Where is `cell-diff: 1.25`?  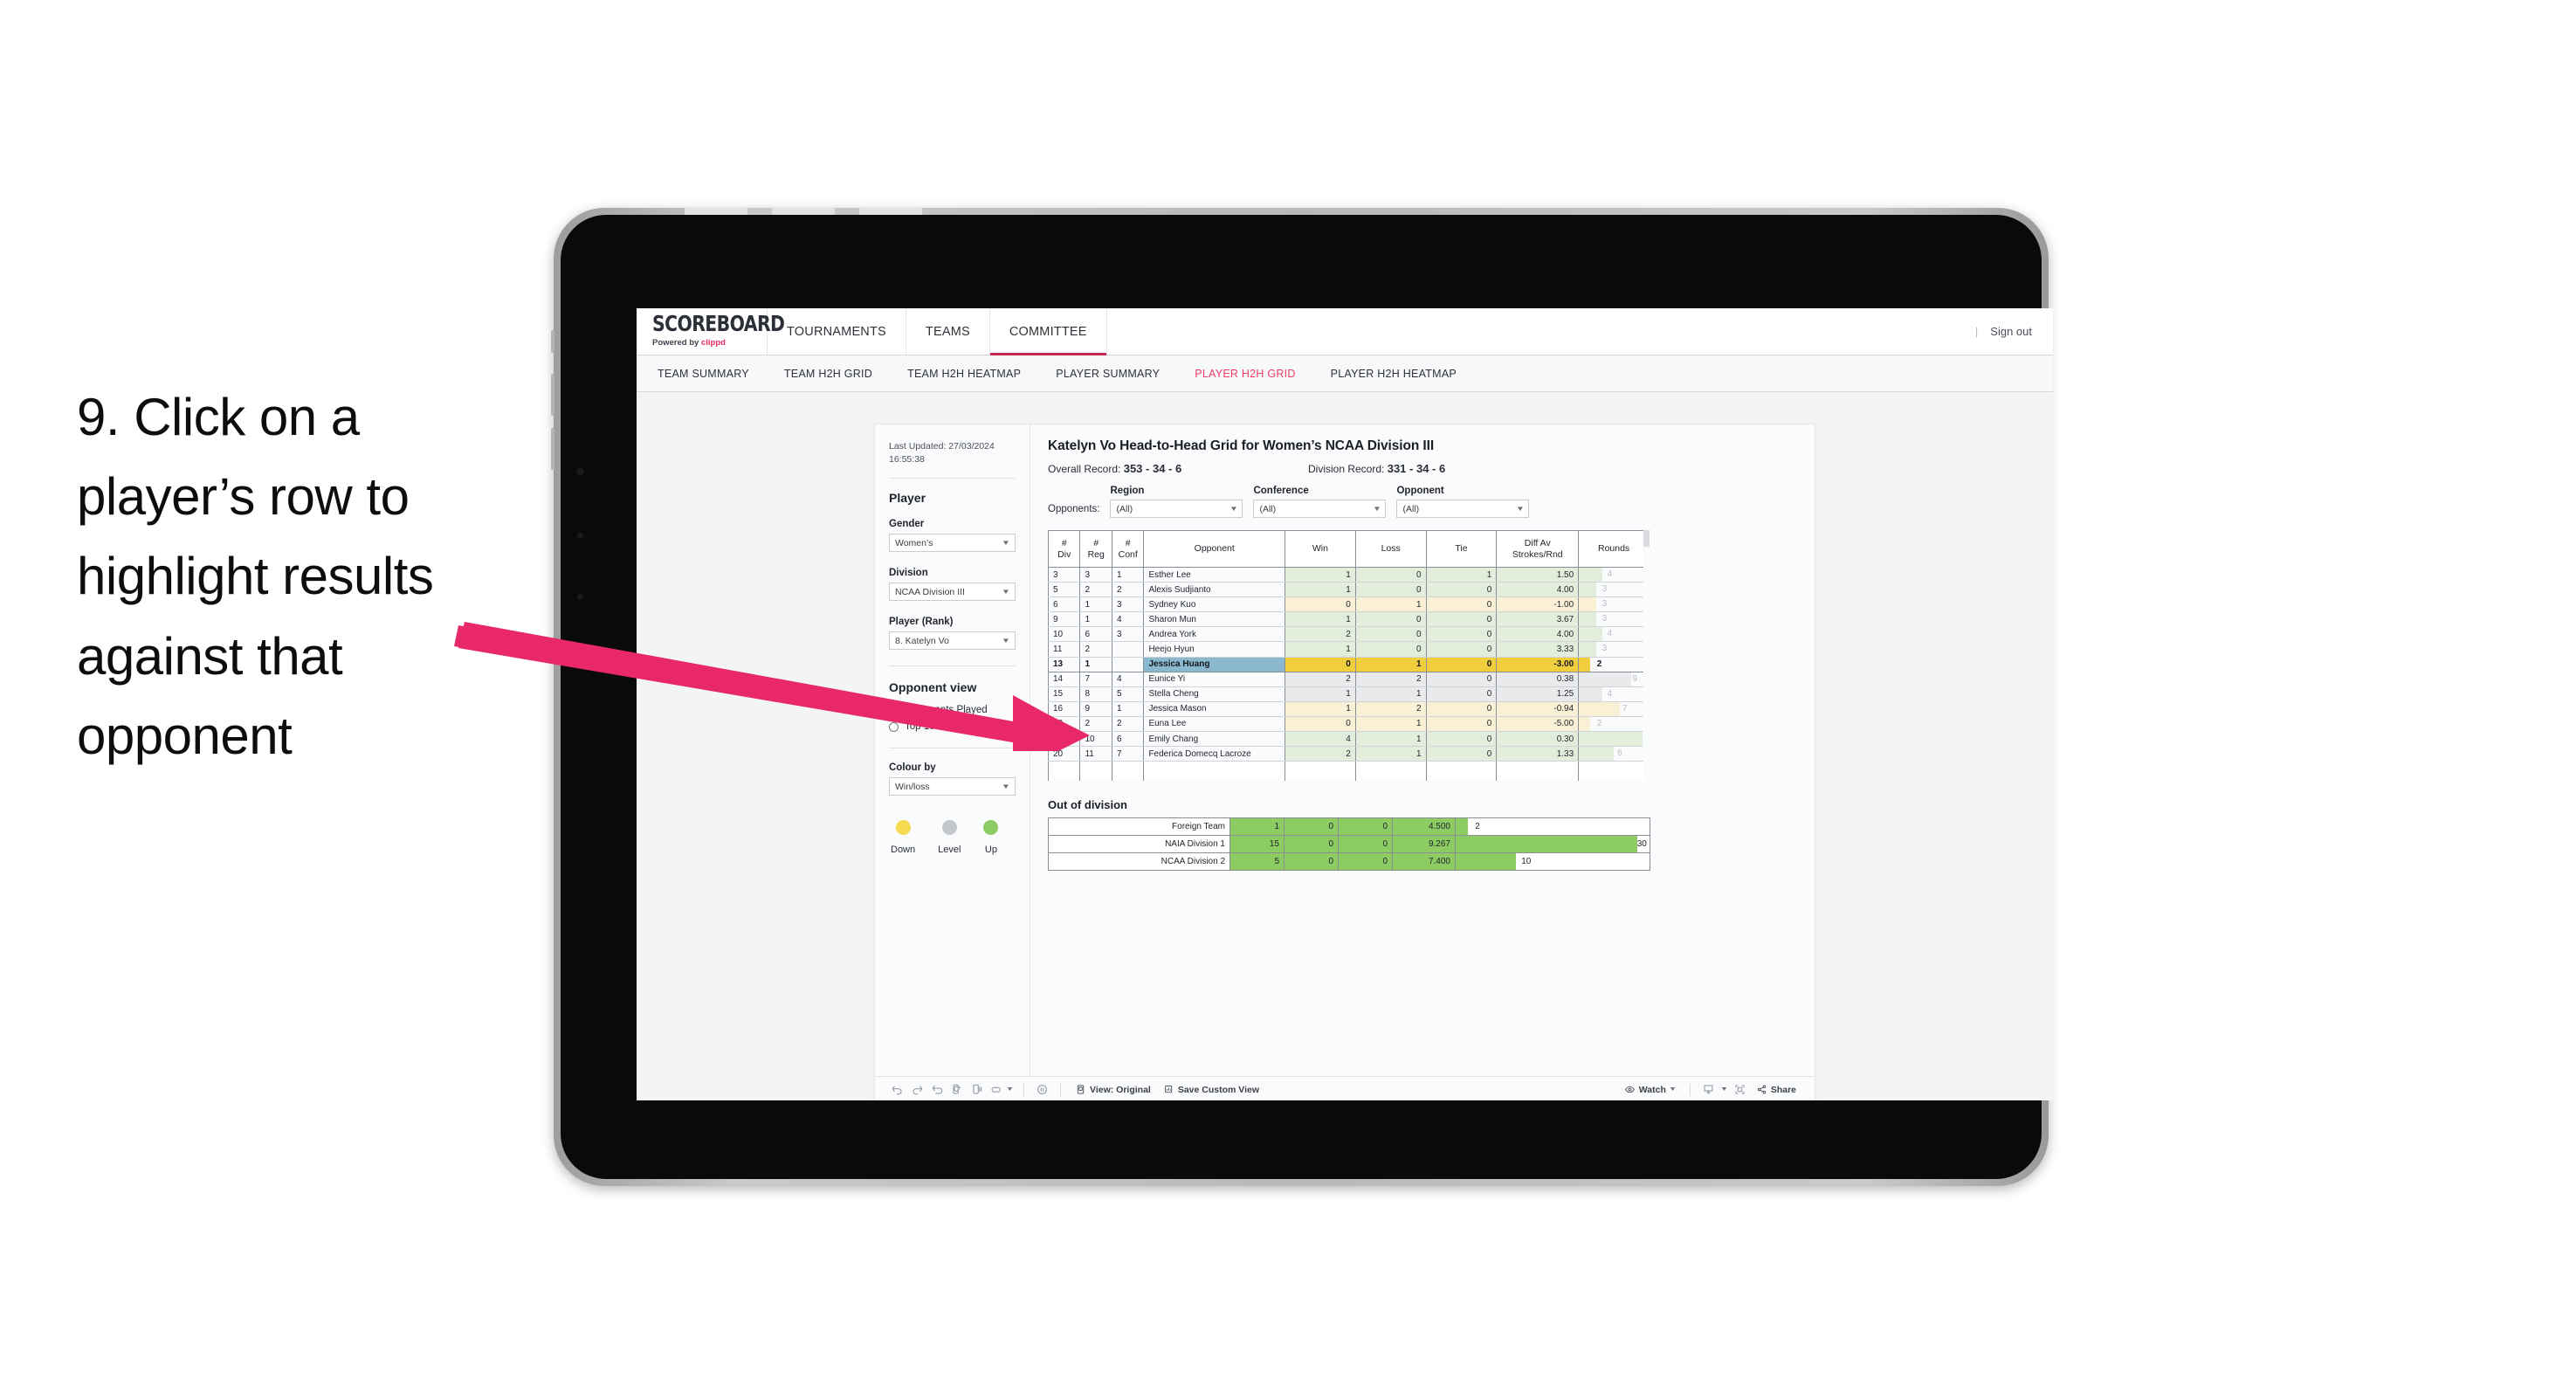
cell-diff: 1.25 is located at coordinates (1538, 694).